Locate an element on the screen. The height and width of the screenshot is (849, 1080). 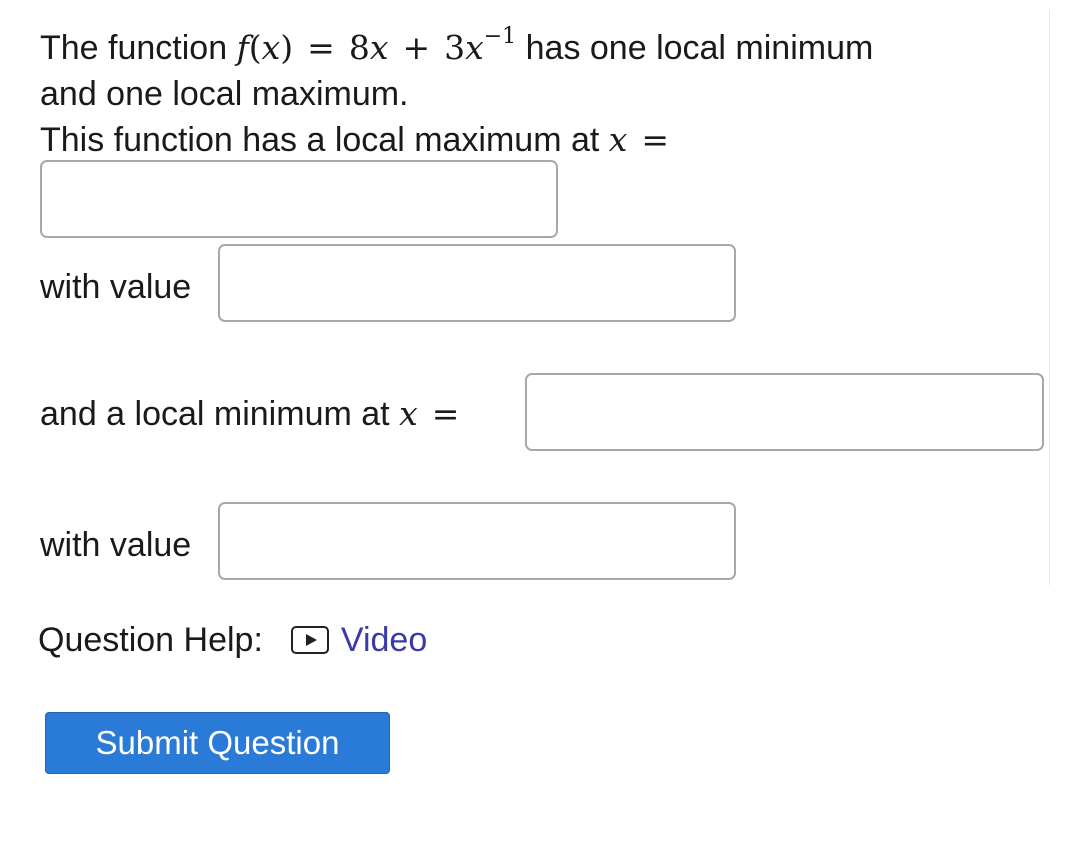
max-x-equals: = is located at coordinates (655, 139).